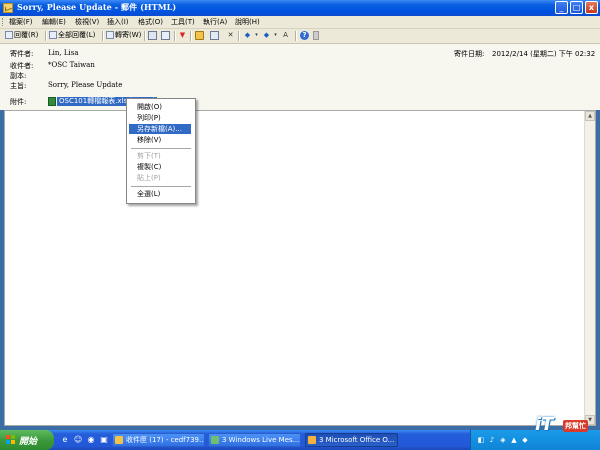 The height and width of the screenshot is (450, 600). I want to click on tray-app-icon: ▲, so click(514, 440).